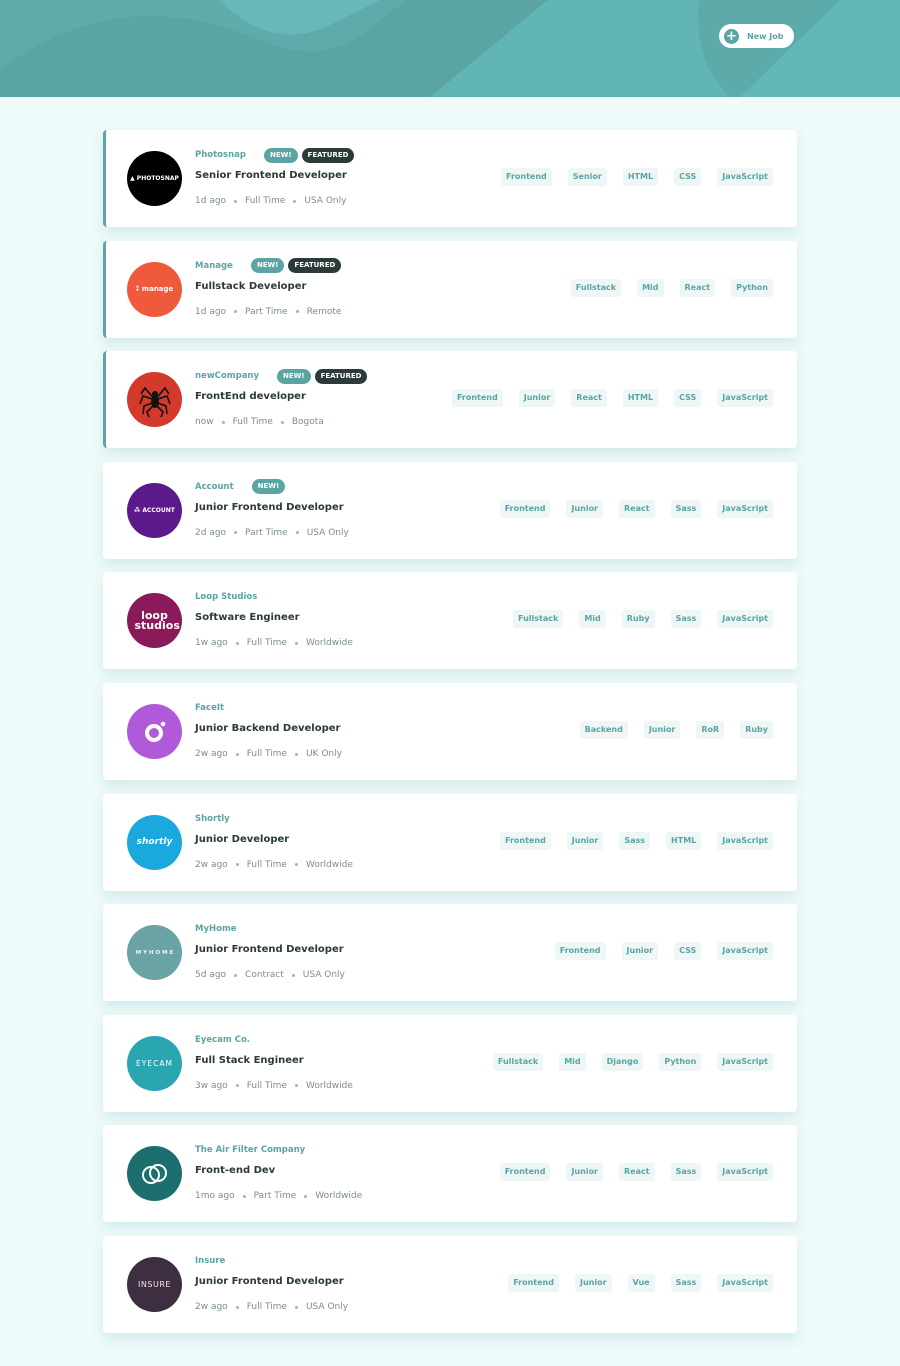  What do you see at coordinates (283, 398) in the screenshot?
I see `job-position-title: FrontEnd developer` at bounding box center [283, 398].